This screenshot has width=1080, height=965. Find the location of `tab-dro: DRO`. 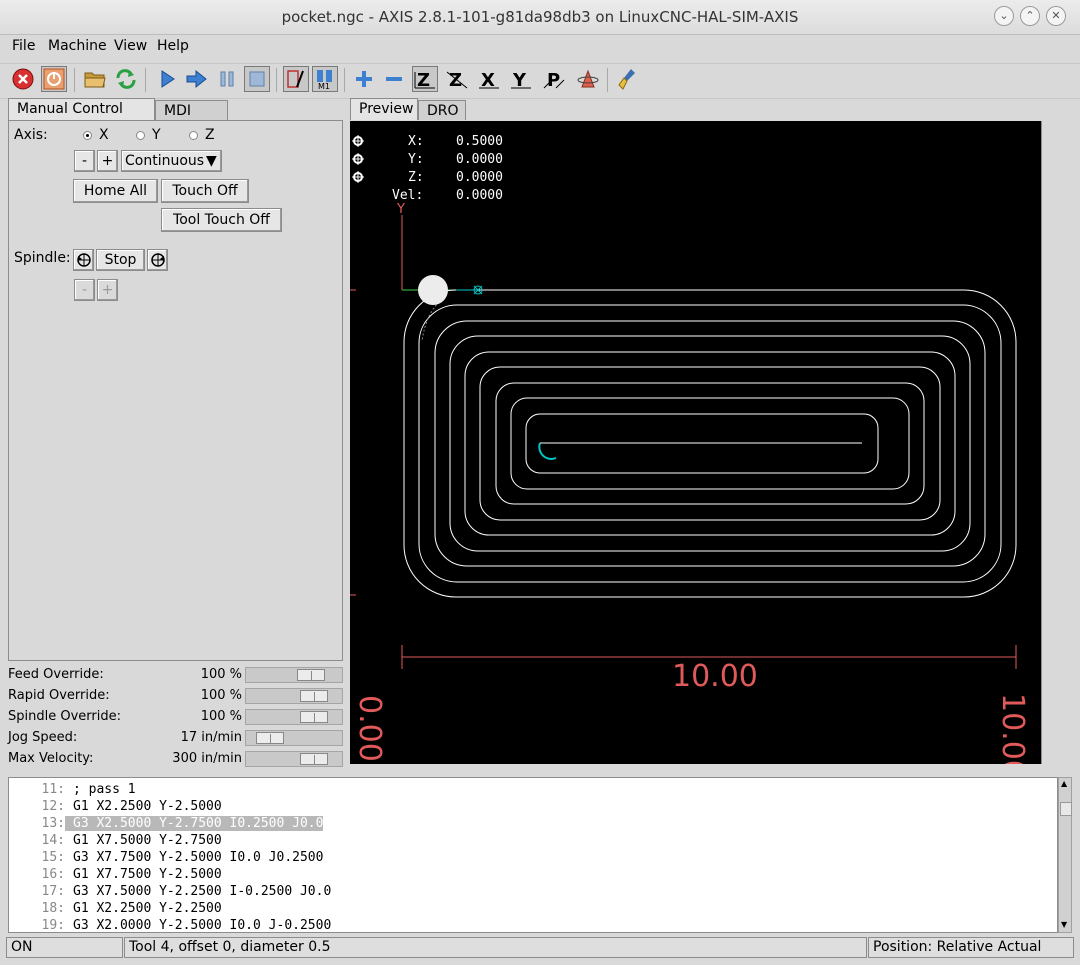

tab-dro: DRO is located at coordinates (442, 110).